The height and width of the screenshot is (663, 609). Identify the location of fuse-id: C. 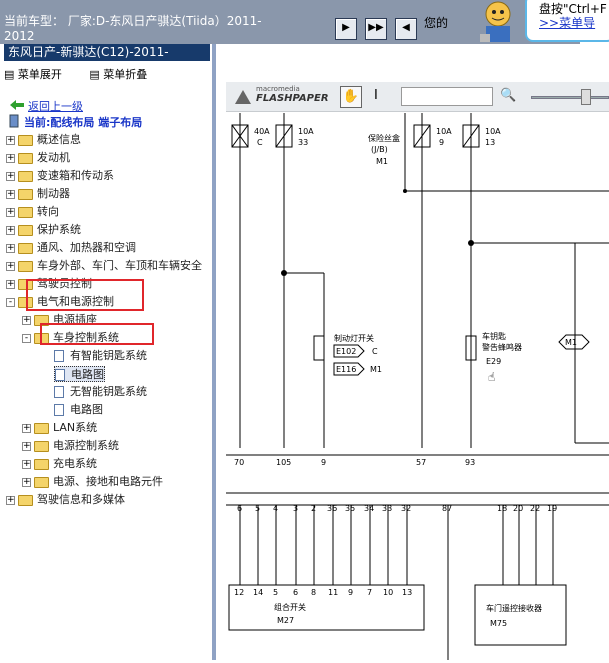
(260, 142).